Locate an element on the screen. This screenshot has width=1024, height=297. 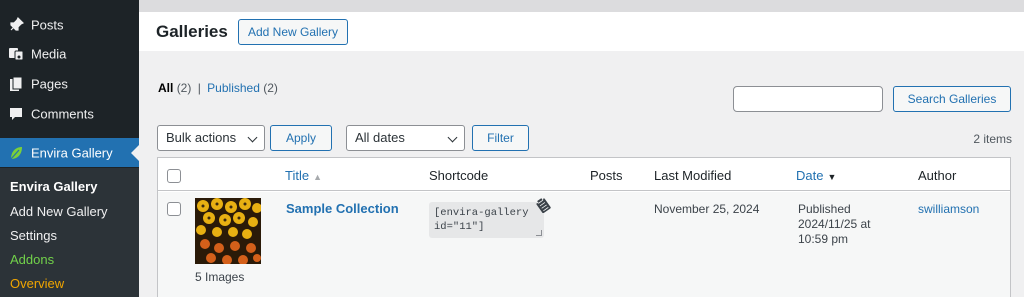
view-all-link: All is located at coordinates (165, 88).